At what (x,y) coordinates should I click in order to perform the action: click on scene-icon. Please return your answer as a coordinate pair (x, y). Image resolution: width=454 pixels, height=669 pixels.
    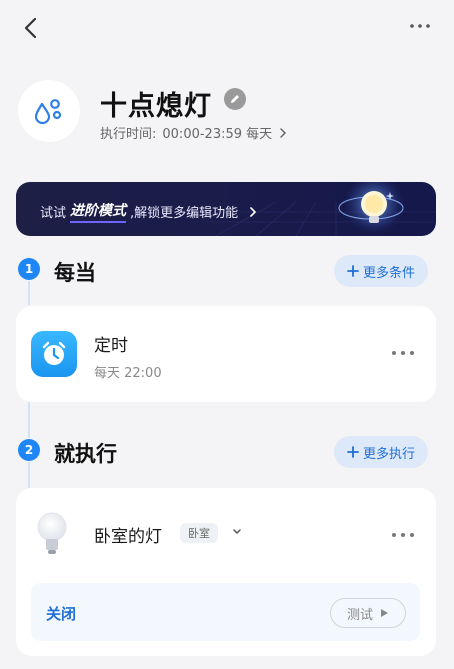
    Looking at the image, I should click on (49, 111).